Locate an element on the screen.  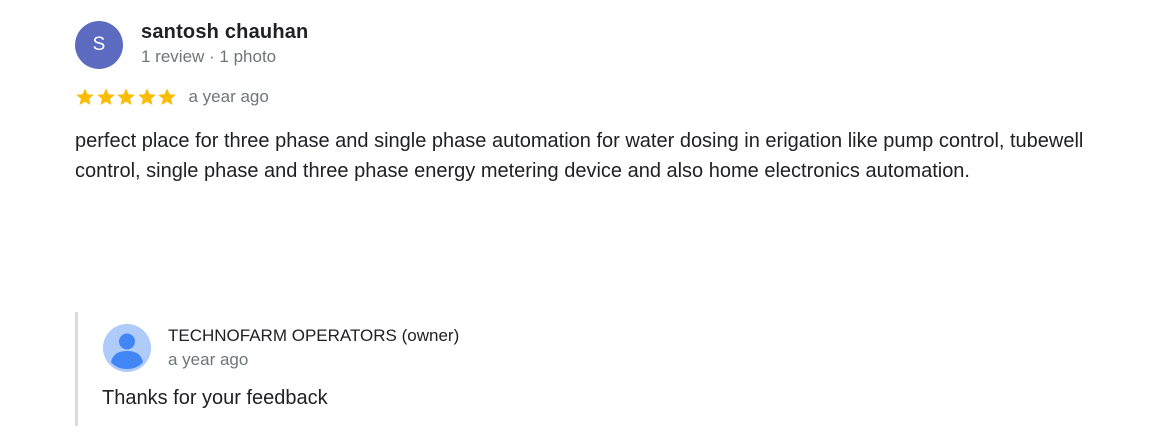
reviewer-avatar: S is located at coordinates (99, 45).